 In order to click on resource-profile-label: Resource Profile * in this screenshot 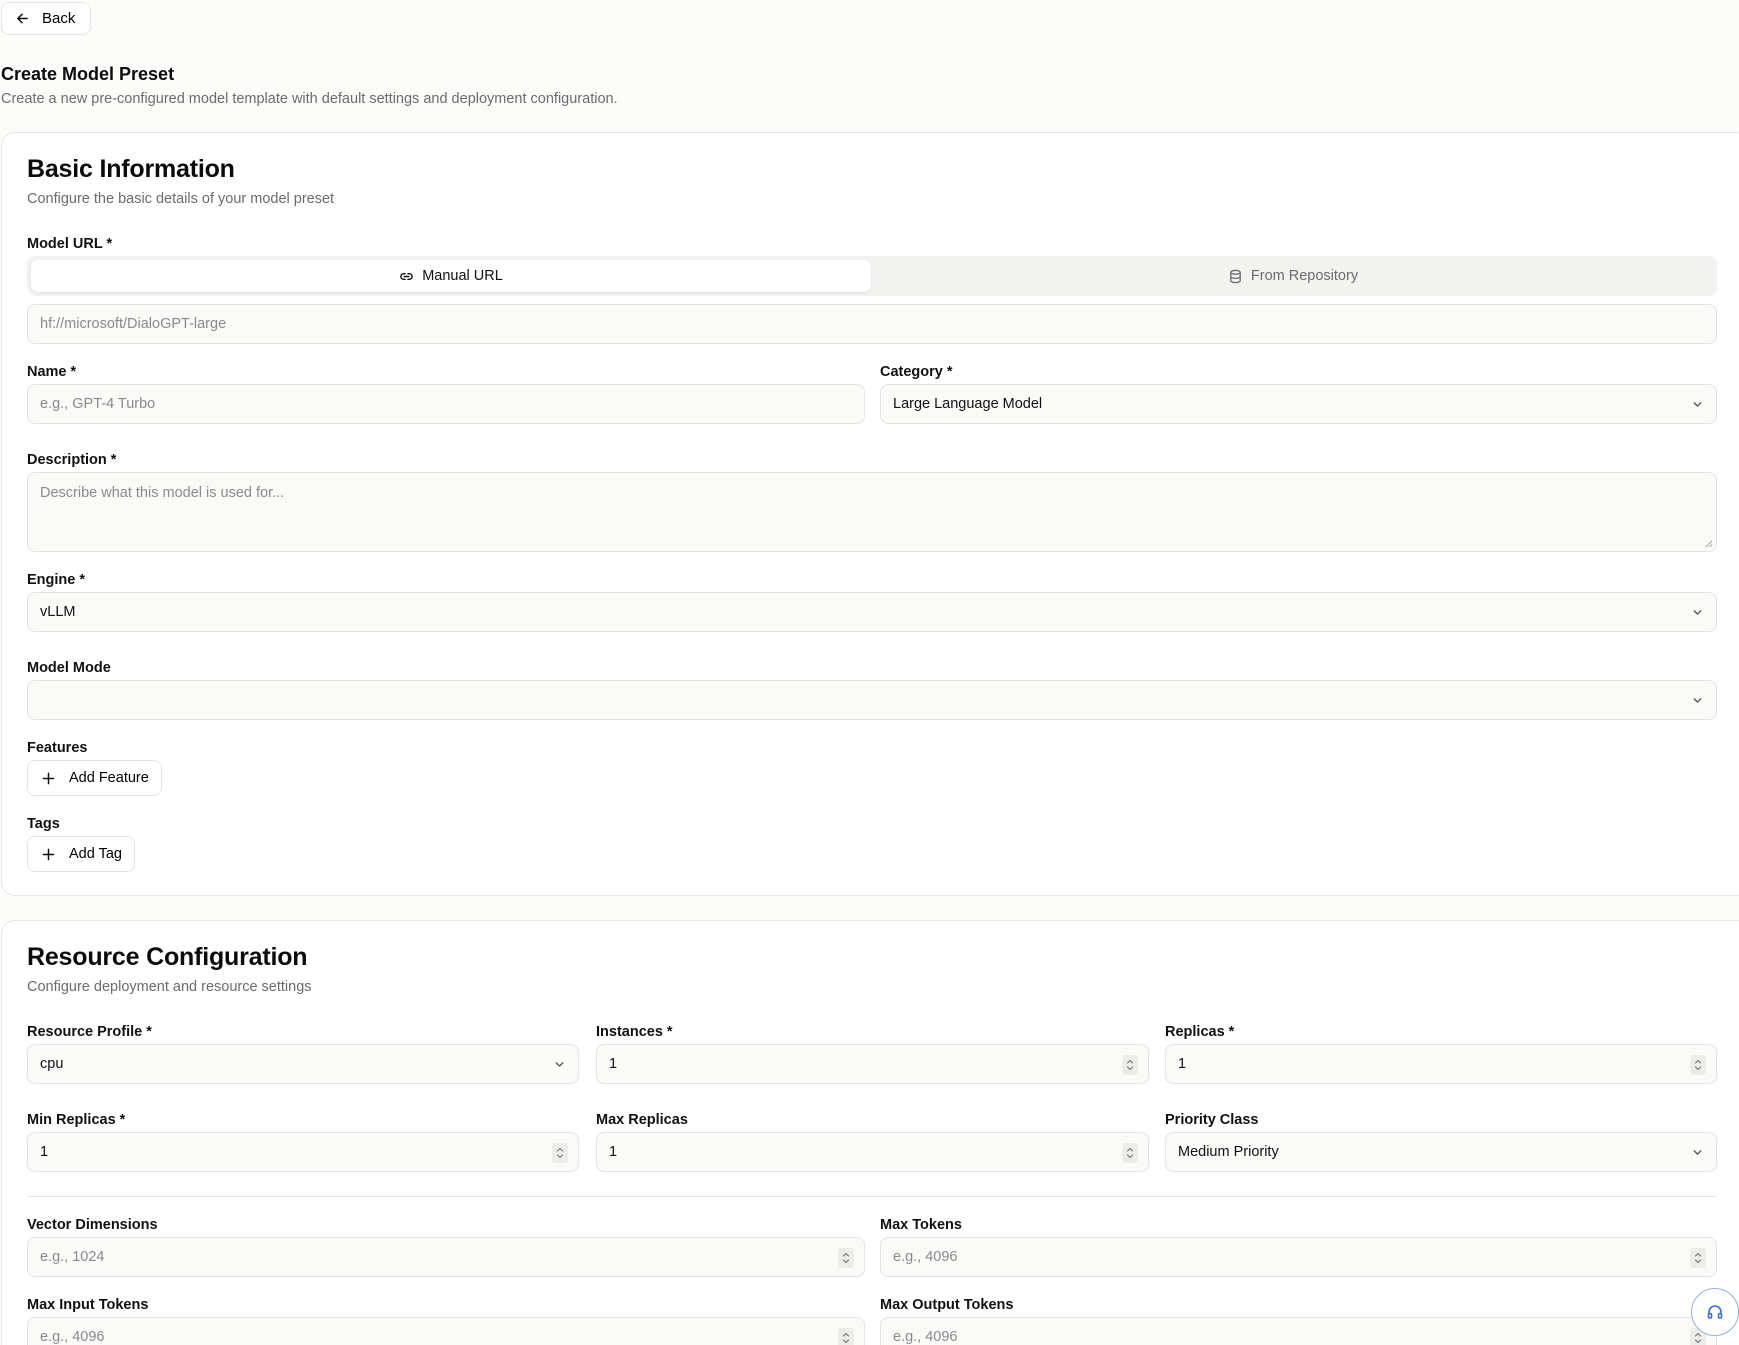, I will do `click(89, 1032)`.